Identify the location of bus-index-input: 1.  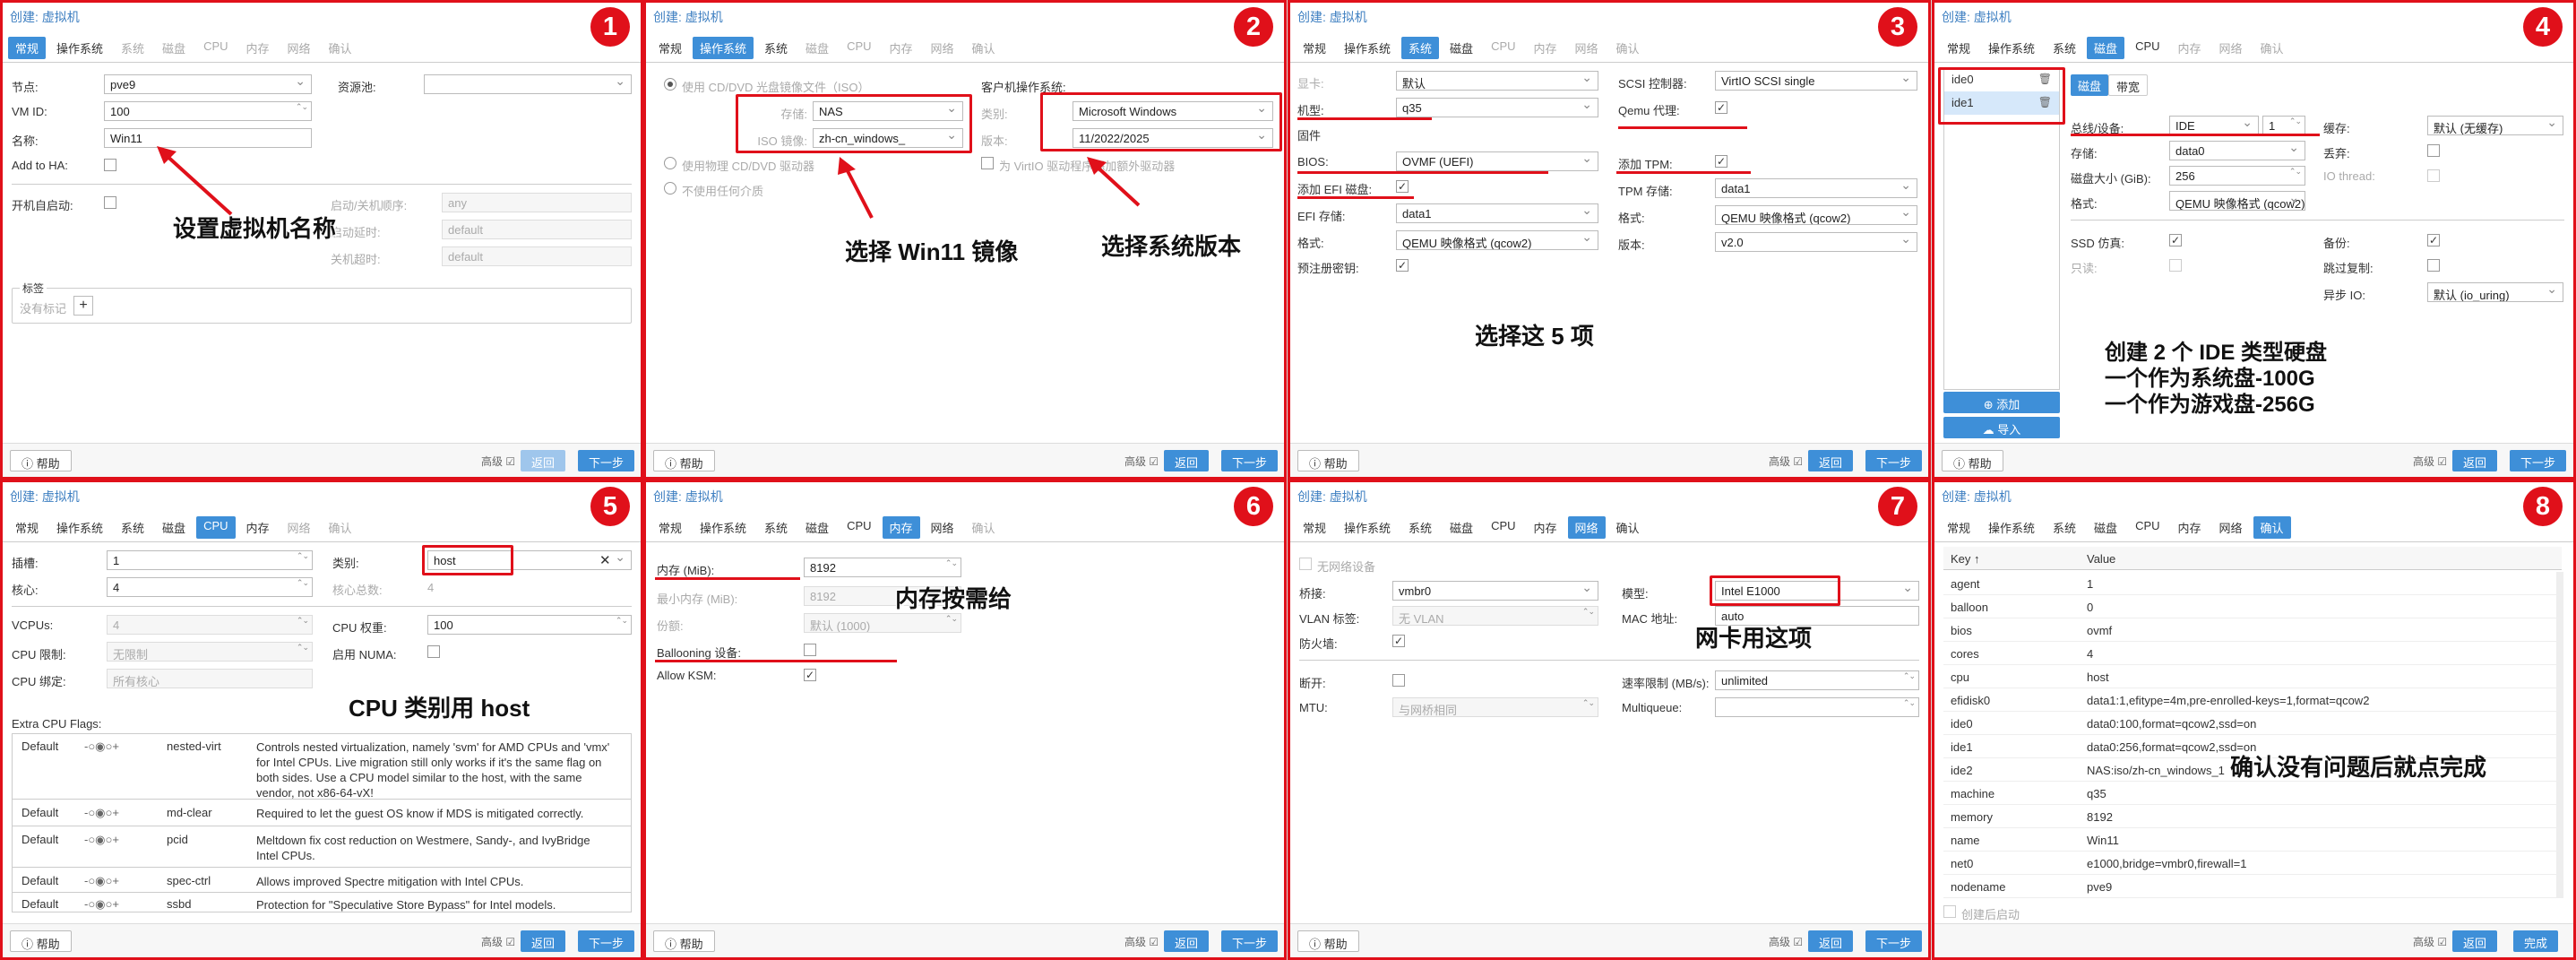
(2283, 126).